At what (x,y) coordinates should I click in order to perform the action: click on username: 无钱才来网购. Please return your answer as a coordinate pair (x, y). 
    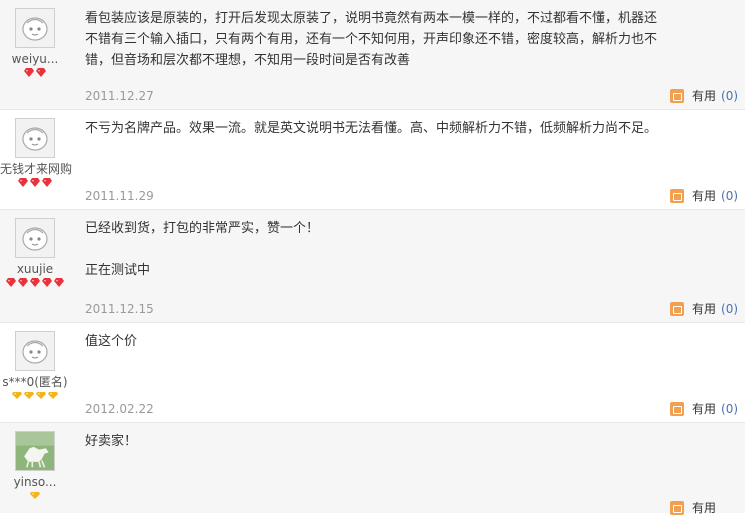
    Looking at the image, I should click on (36, 169).